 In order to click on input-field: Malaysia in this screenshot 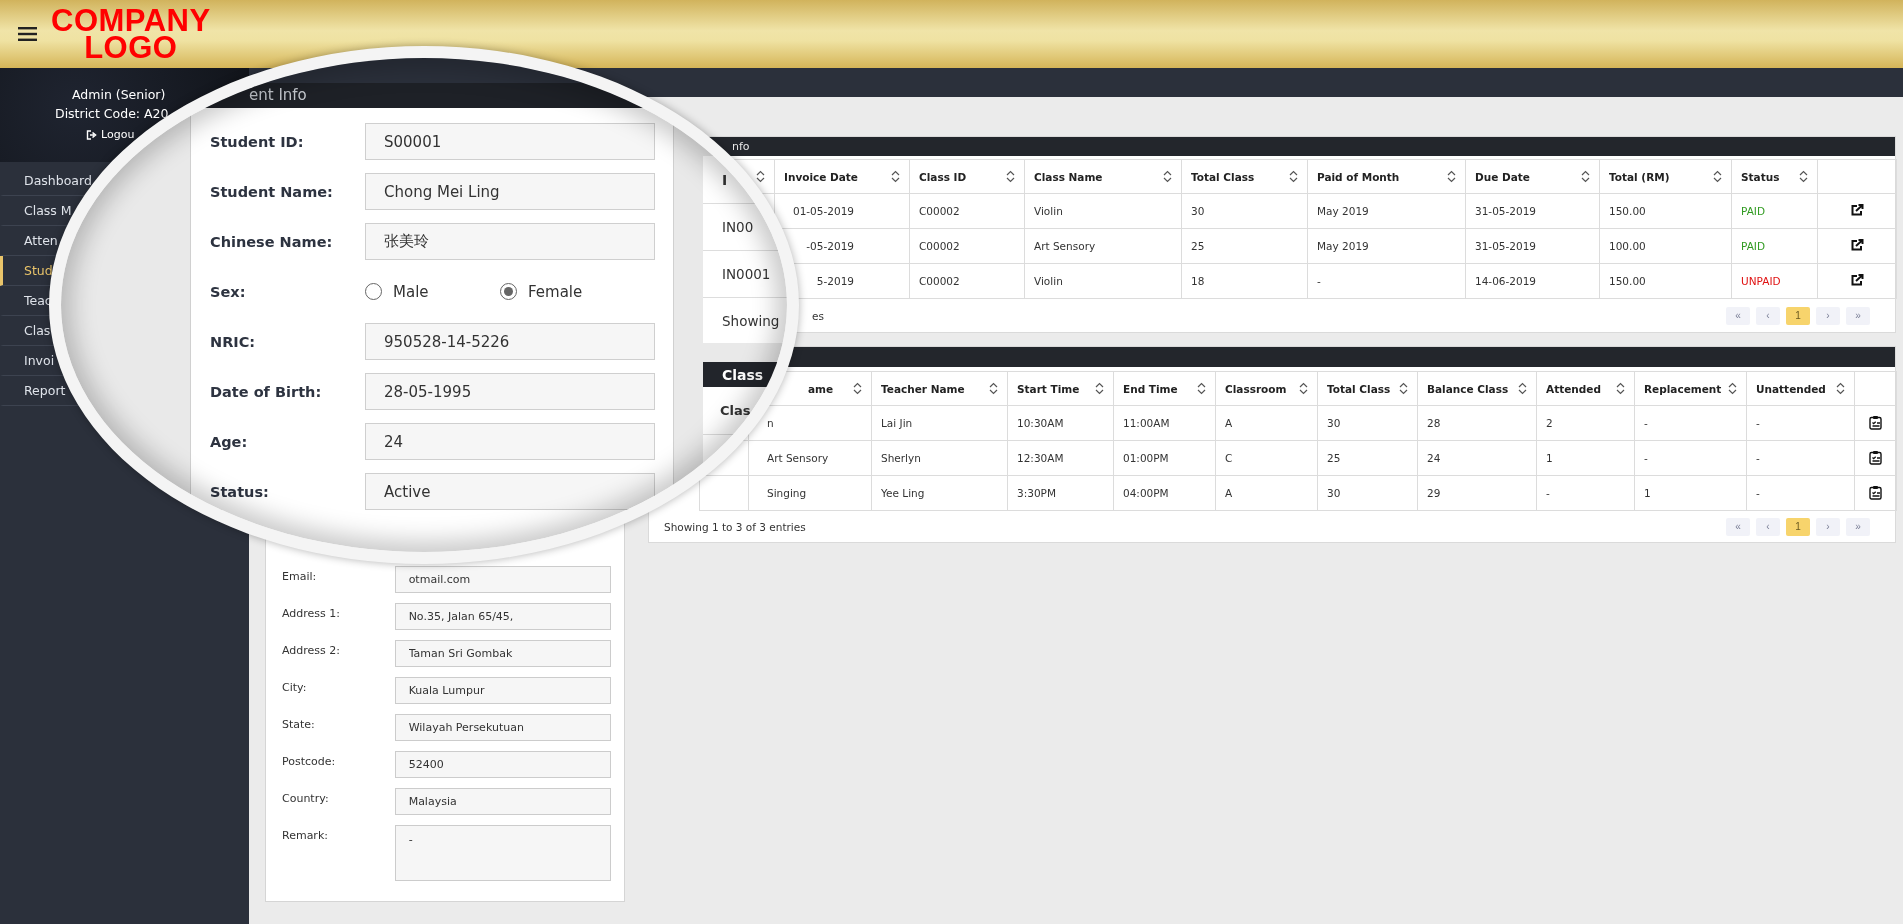, I will do `click(502, 801)`.